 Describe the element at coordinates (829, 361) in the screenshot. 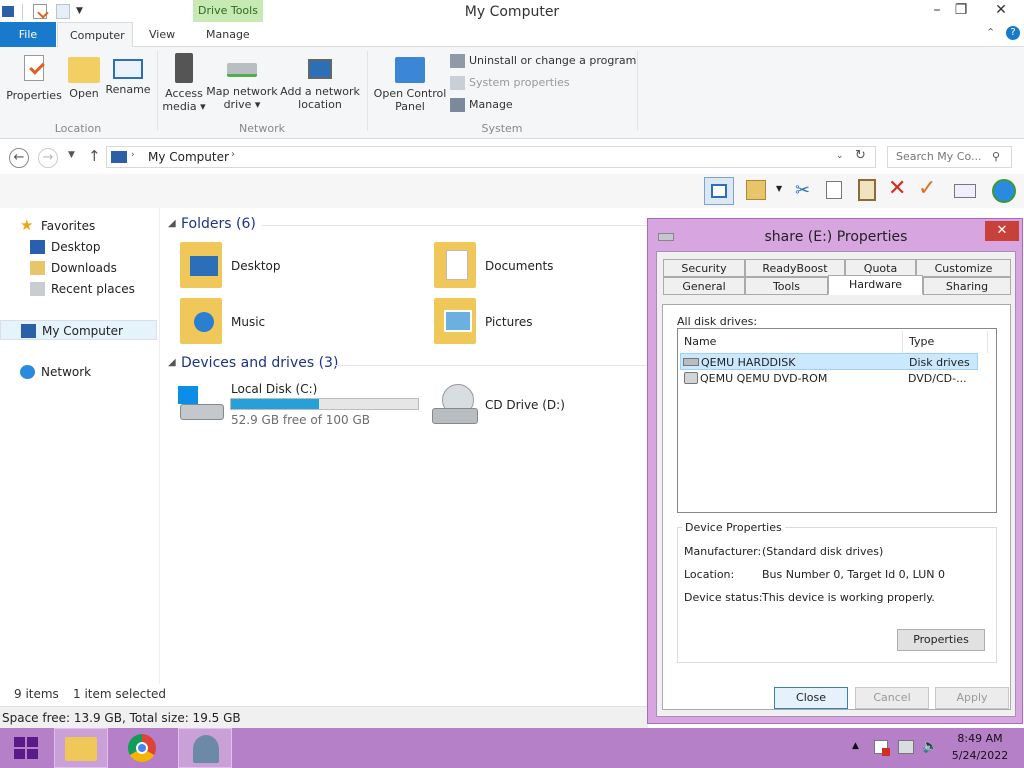

I see `table-row: QEMU HARDDISK Disk drives` at that location.